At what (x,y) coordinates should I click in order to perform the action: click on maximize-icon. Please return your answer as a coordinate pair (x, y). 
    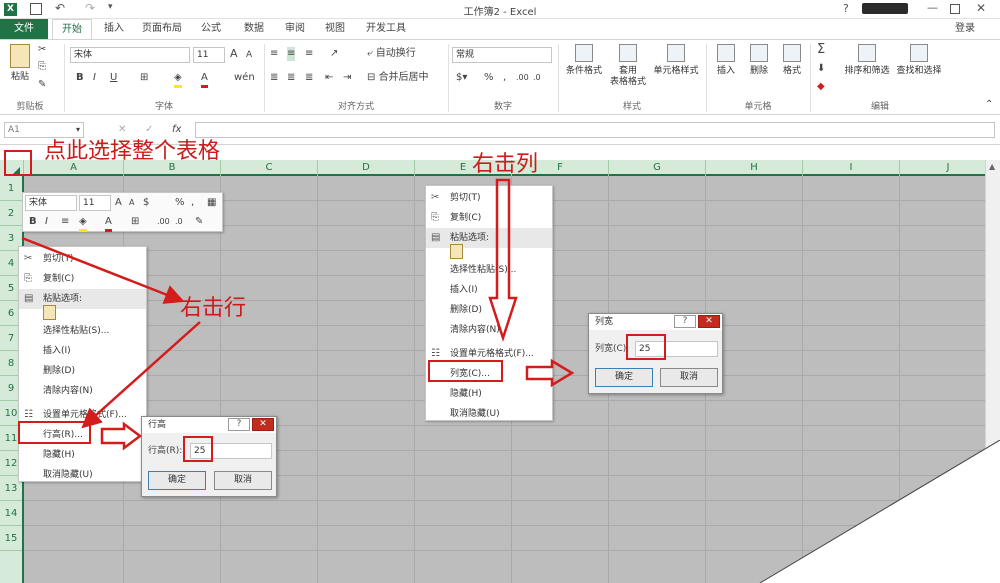
    Looking at the image, I should click on (955, 9).